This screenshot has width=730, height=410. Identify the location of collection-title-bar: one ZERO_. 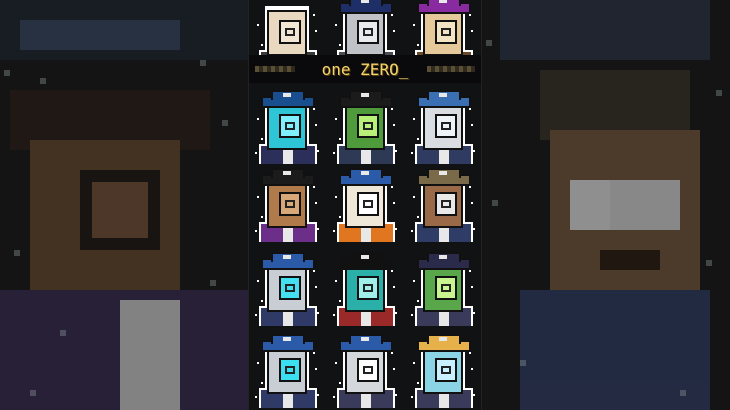
(365, 69).